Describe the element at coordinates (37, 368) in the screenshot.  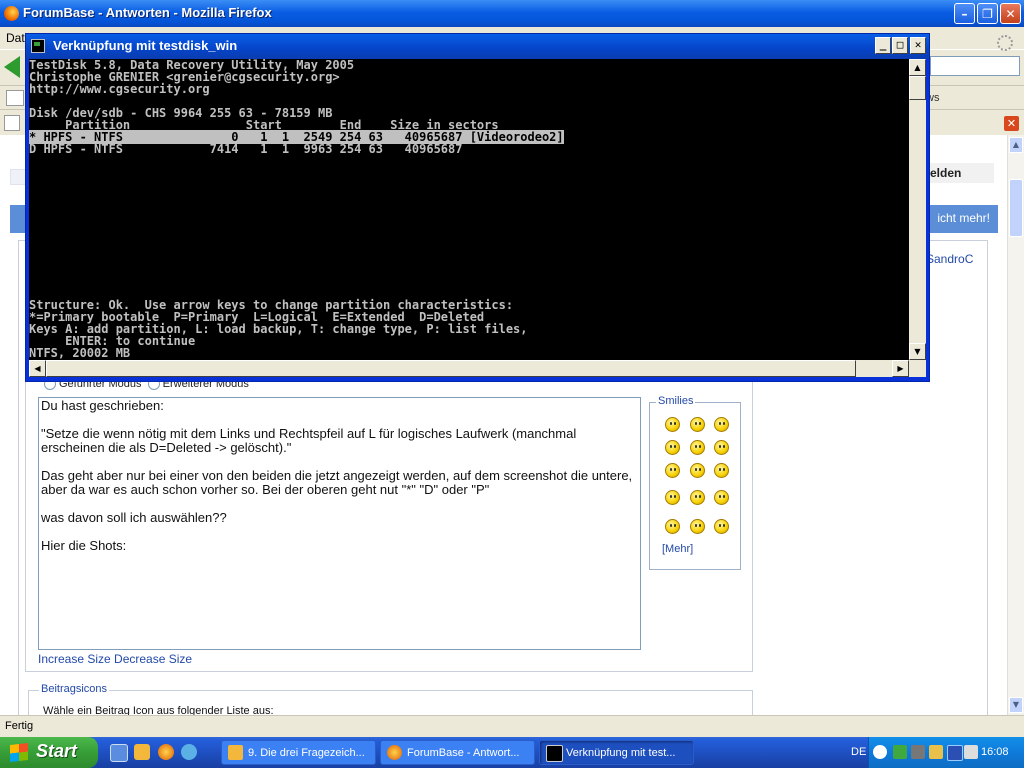
I see `scroll-left-arrow-icon: ◀` at that location.